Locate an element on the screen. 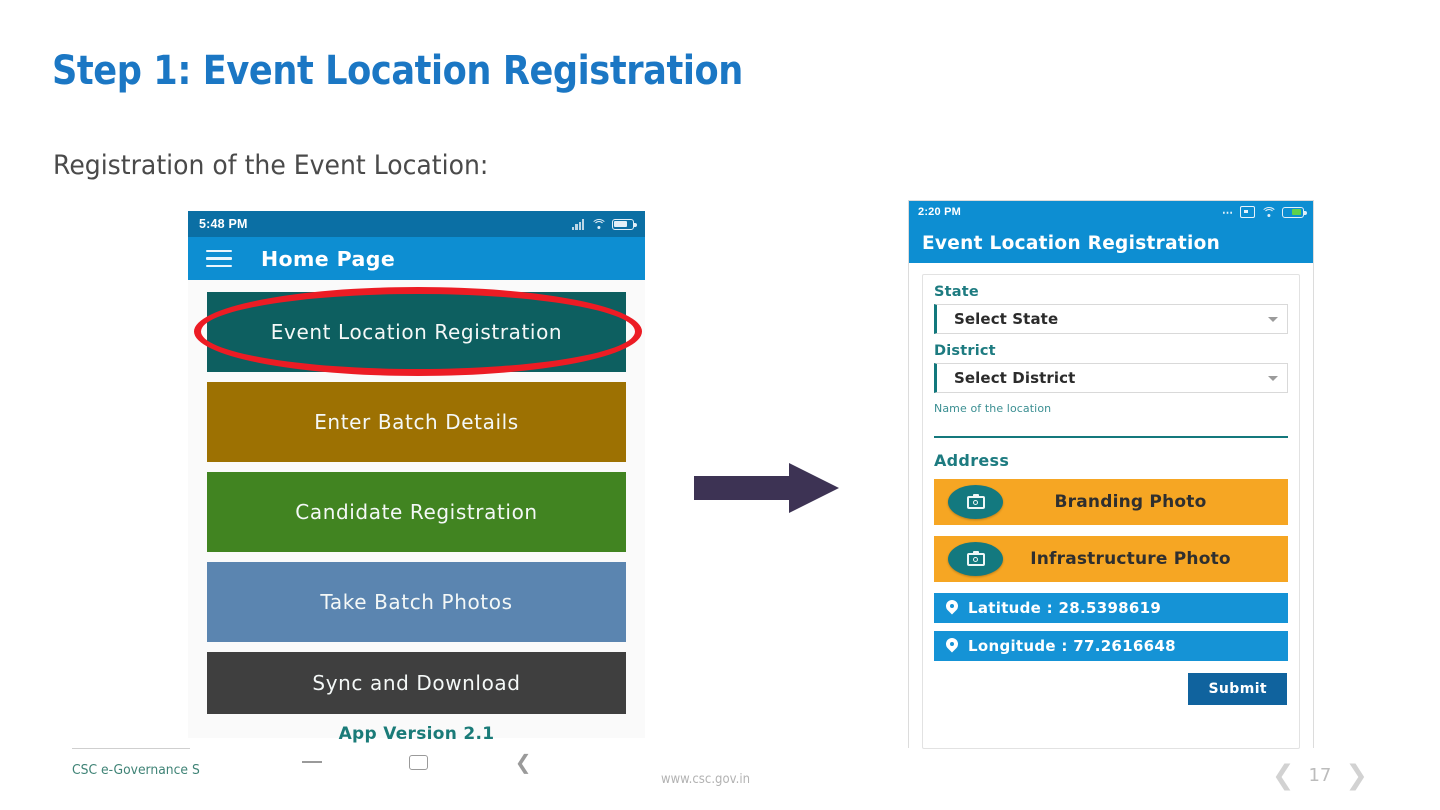  status-time: 5:48 PM is located at coordinates (223, 224).